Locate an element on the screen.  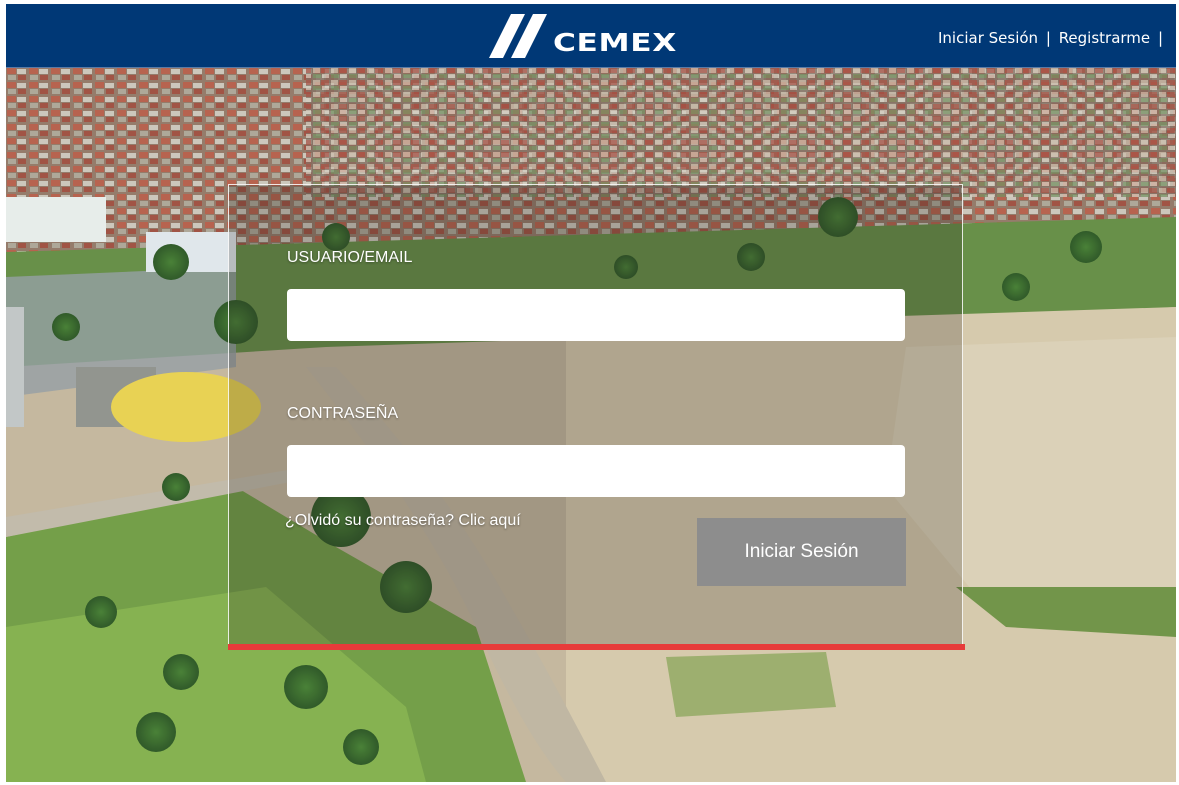
header-nav: Iniciar Sesión | Registrarme | is located at coordinates (1052, 38).